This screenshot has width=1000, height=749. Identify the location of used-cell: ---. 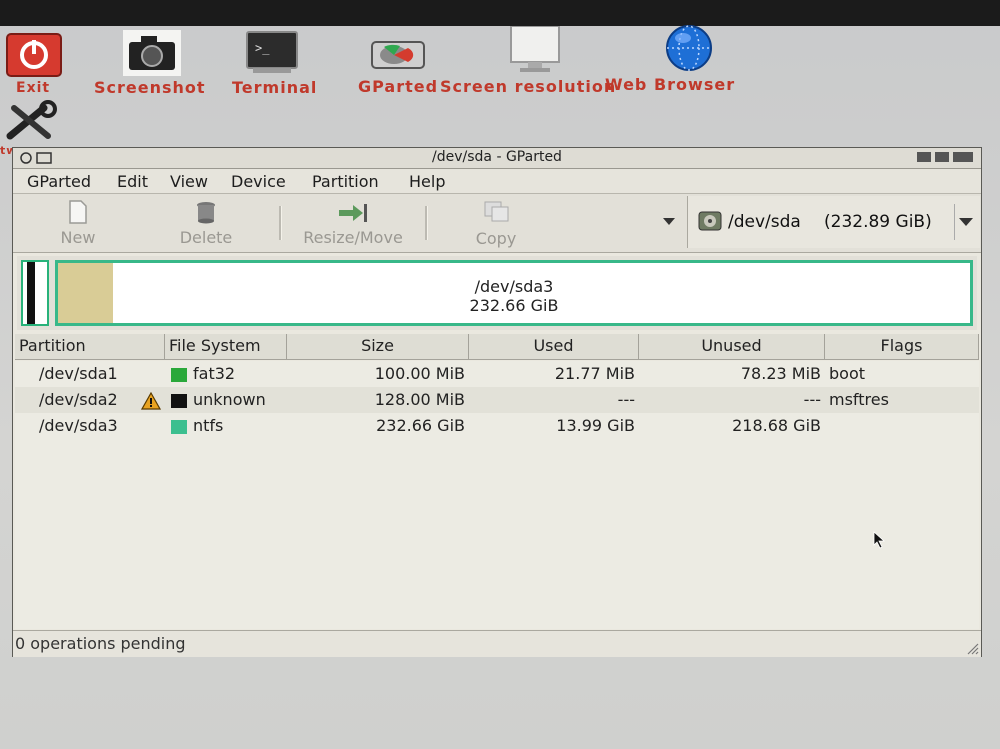
(626, 399).